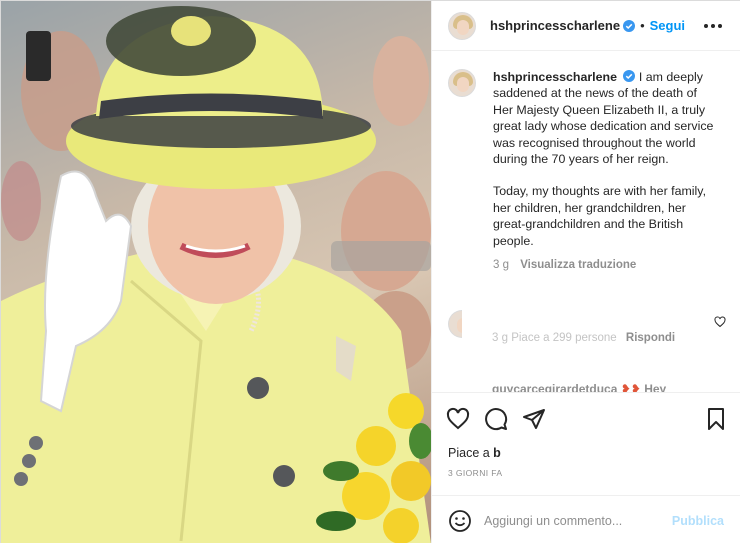  I want to click on add-comment-bar: Pubblica, so click(586, 519).